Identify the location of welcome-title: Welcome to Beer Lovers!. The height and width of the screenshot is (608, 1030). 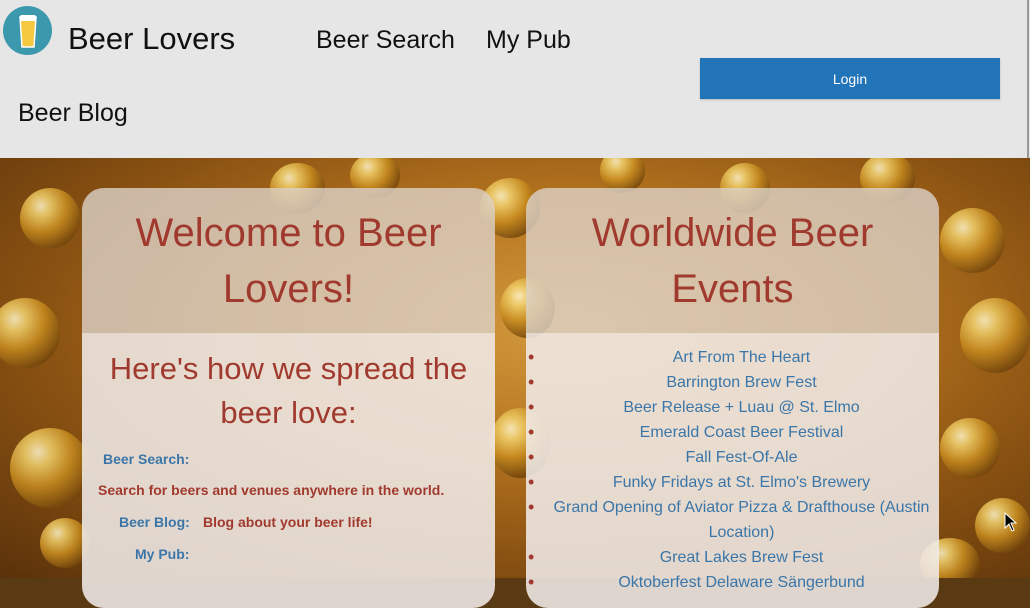
(288, 260).